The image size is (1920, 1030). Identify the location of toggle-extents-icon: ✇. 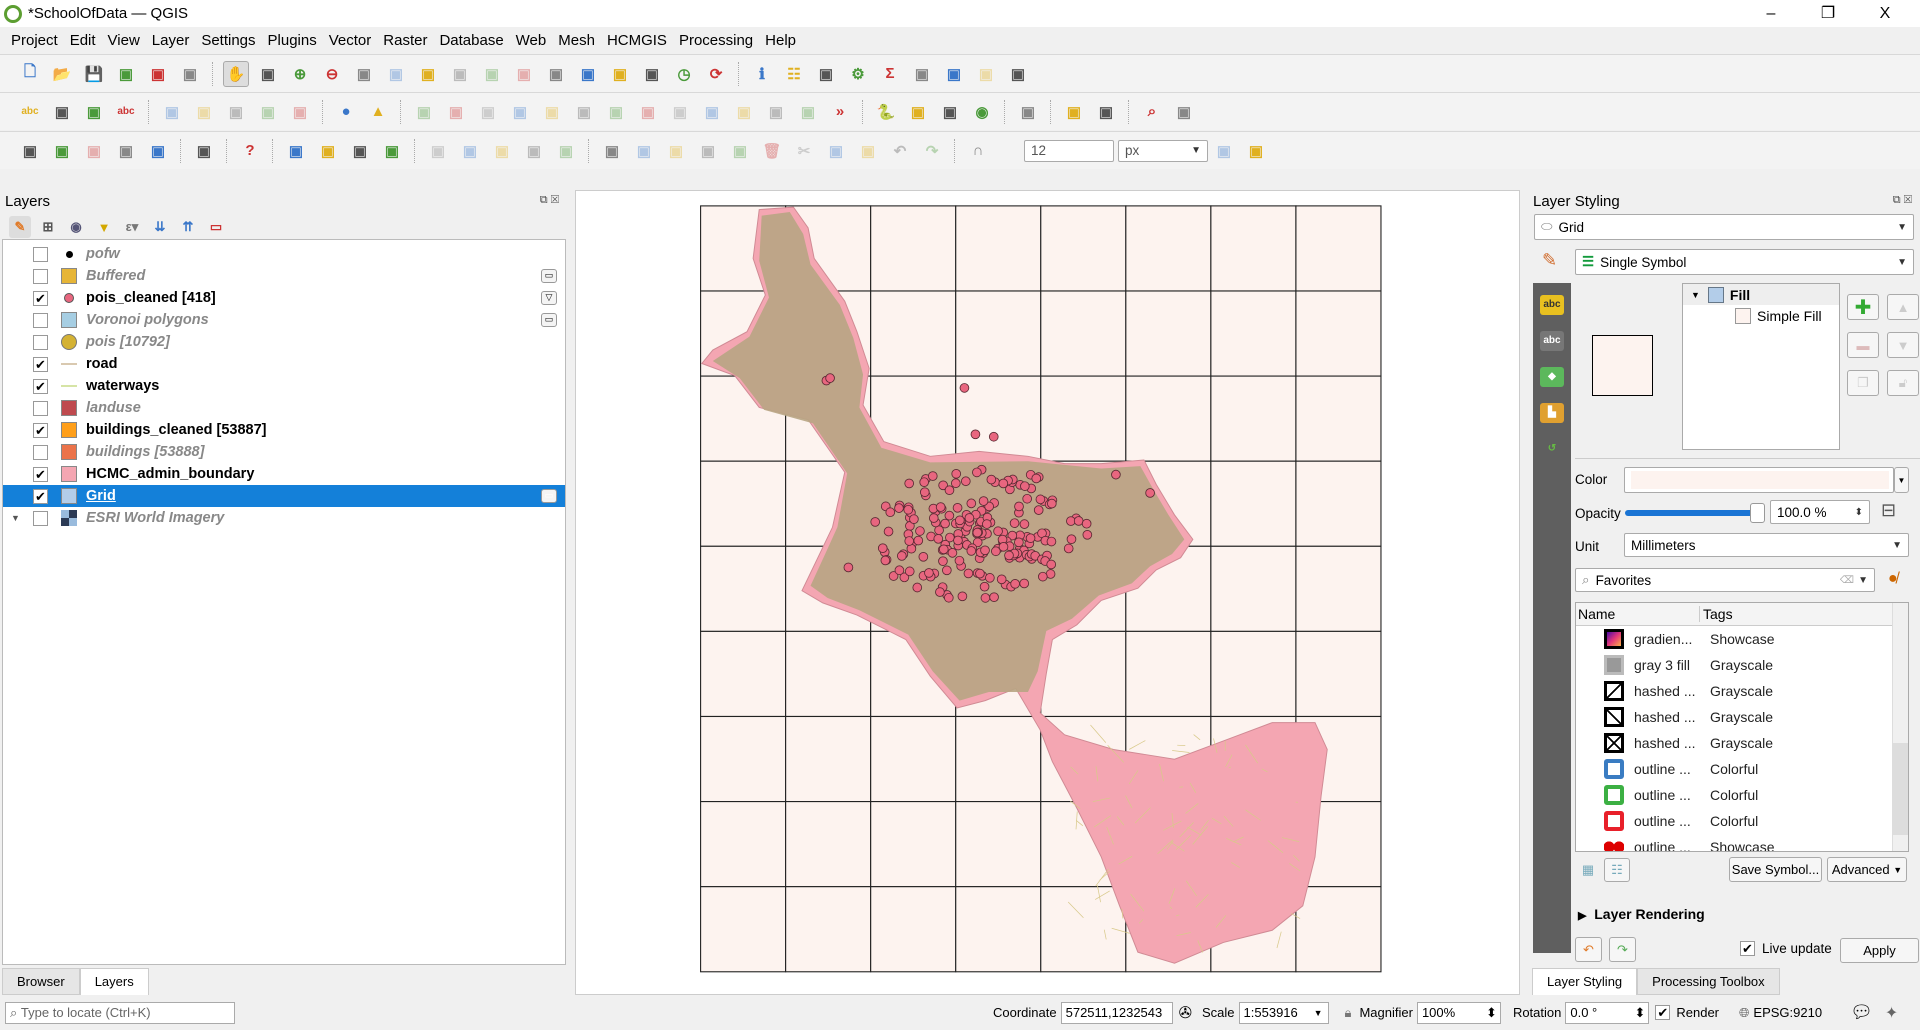
(1185, 1013).